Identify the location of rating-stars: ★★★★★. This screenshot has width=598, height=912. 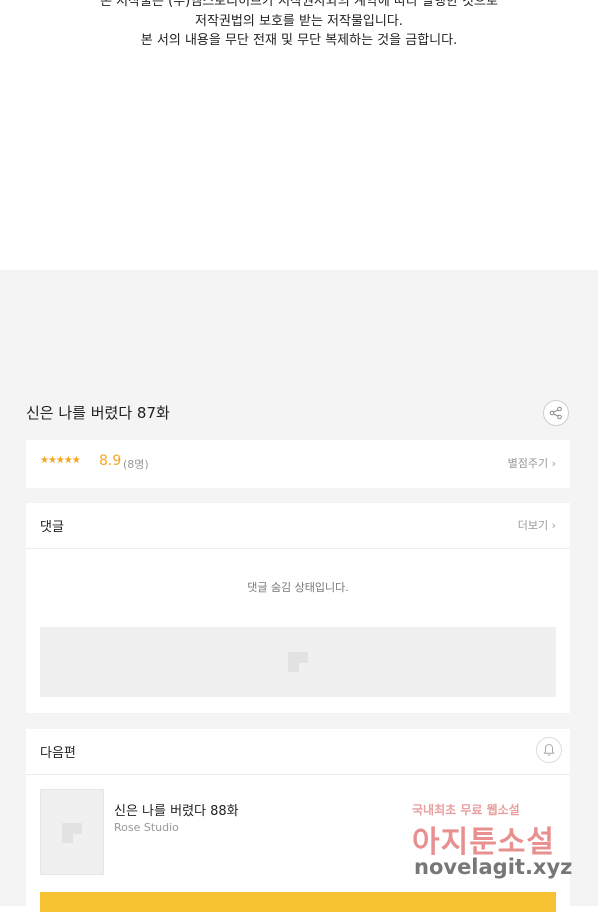
(60, 460).